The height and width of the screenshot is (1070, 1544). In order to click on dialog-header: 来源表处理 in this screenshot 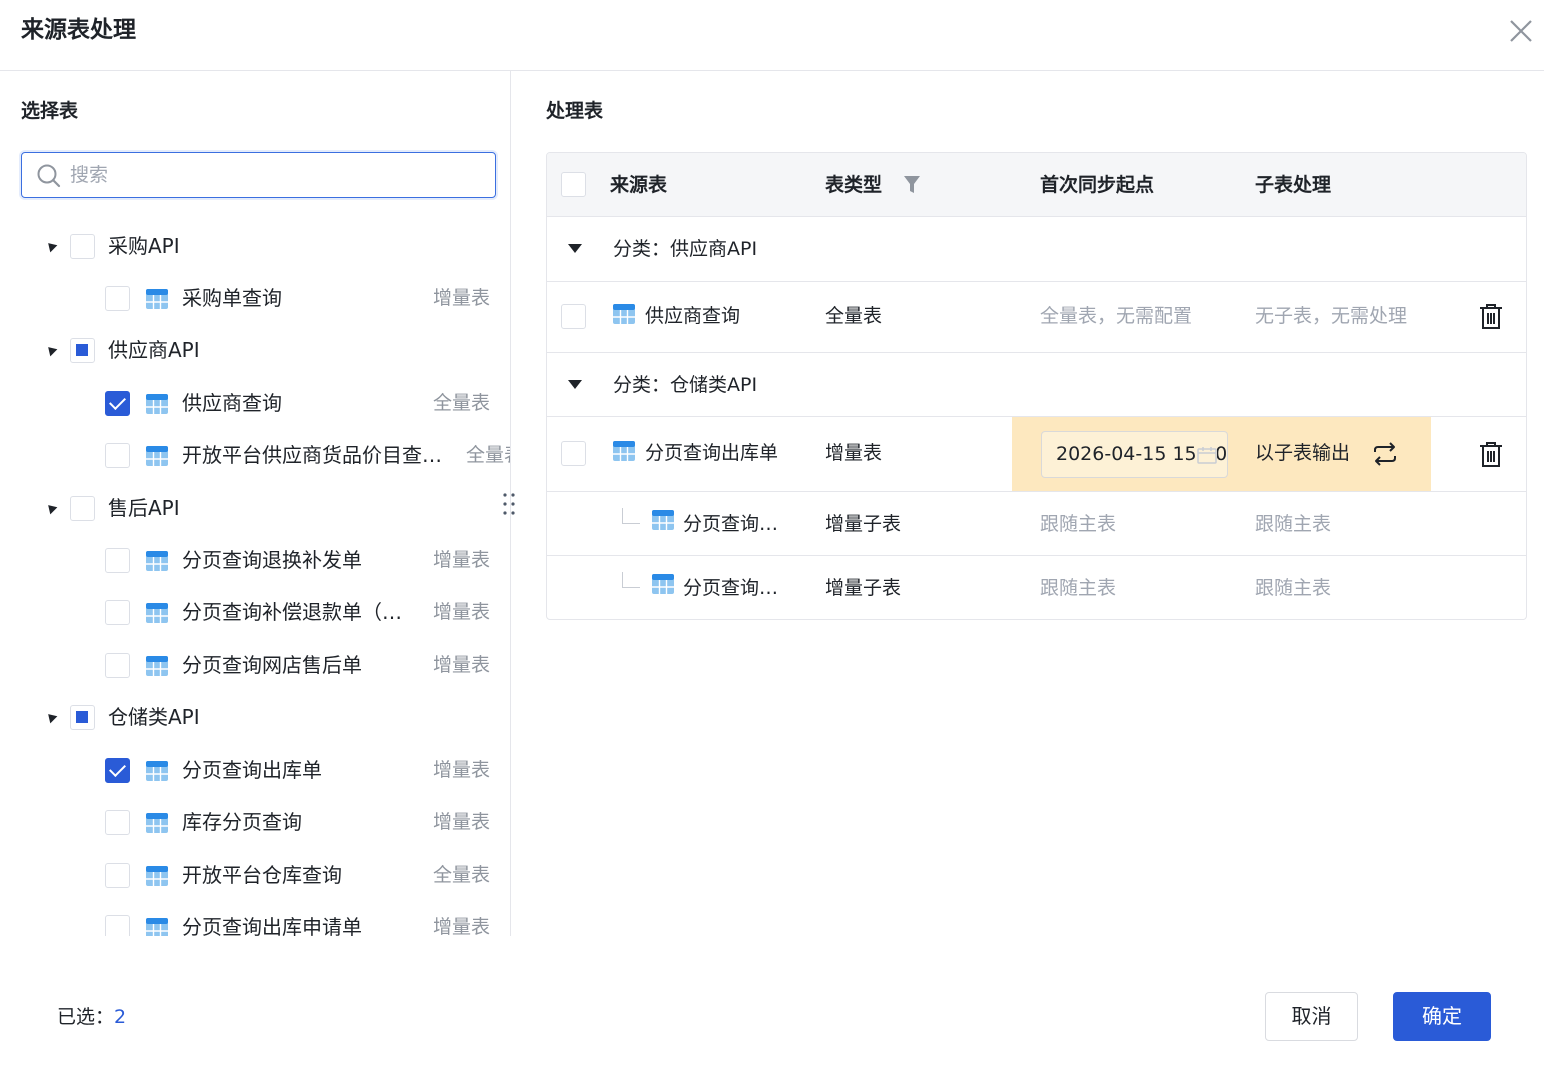, I will do `click(772, 35)`.